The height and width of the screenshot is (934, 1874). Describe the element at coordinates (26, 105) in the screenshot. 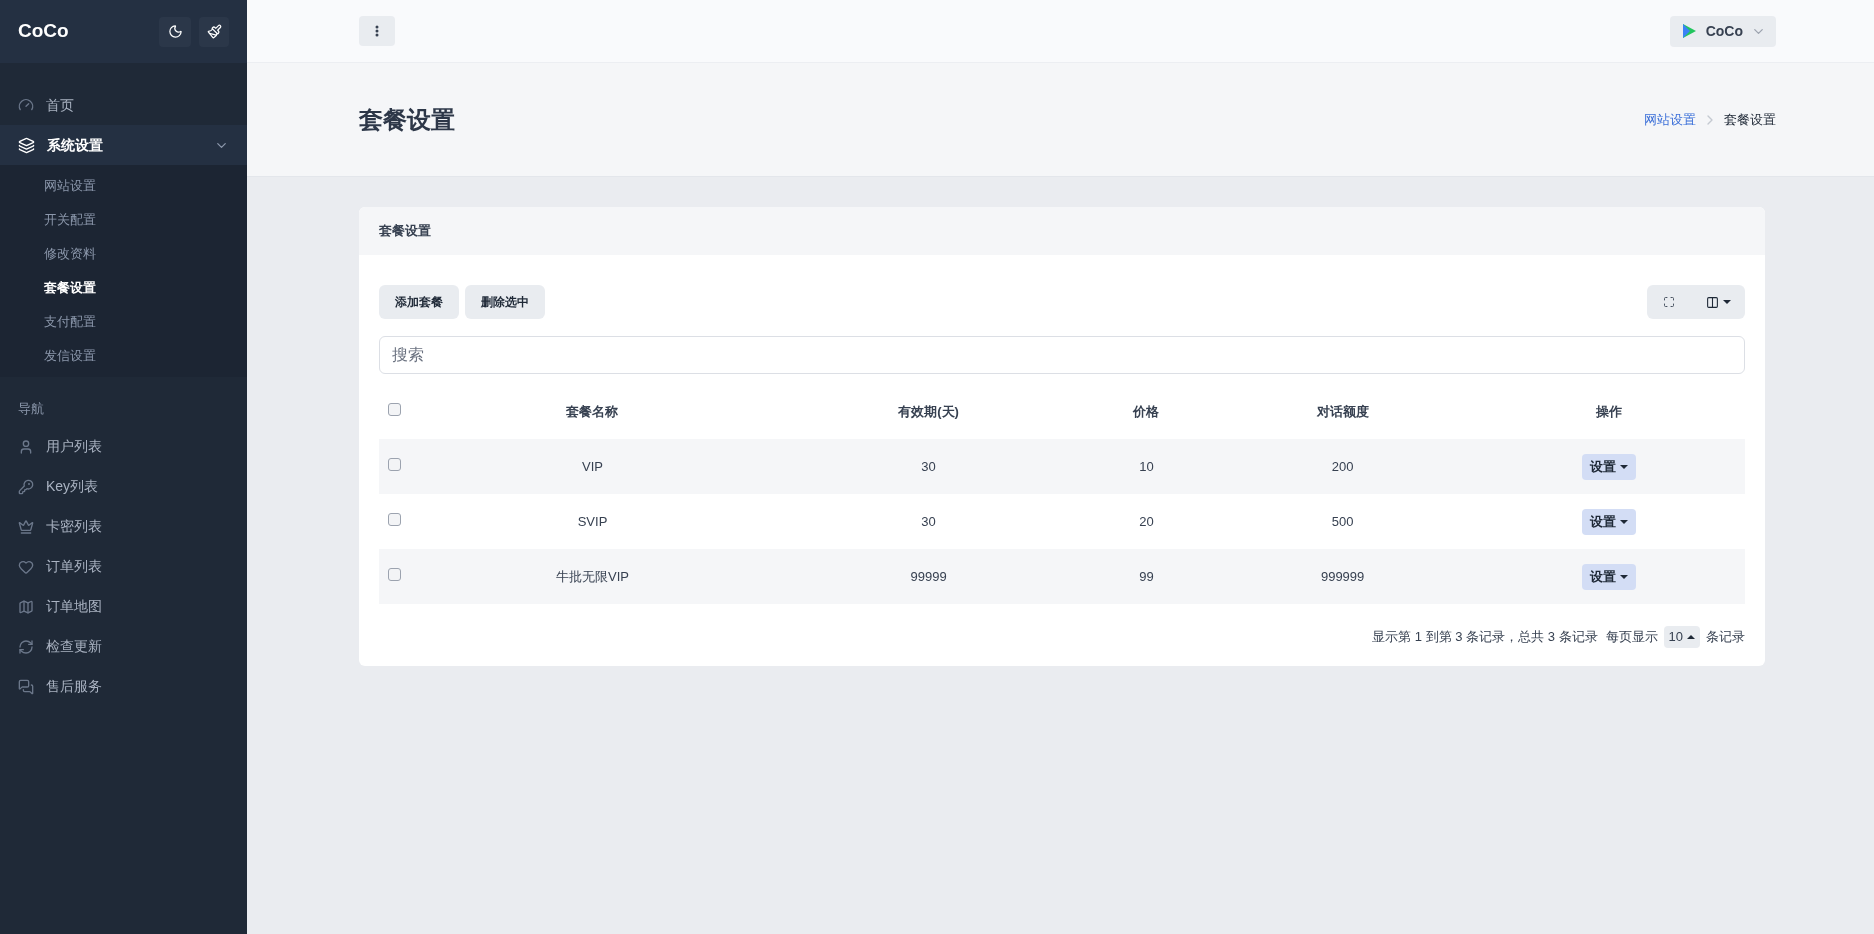

I see `gauge-icon` at that location.